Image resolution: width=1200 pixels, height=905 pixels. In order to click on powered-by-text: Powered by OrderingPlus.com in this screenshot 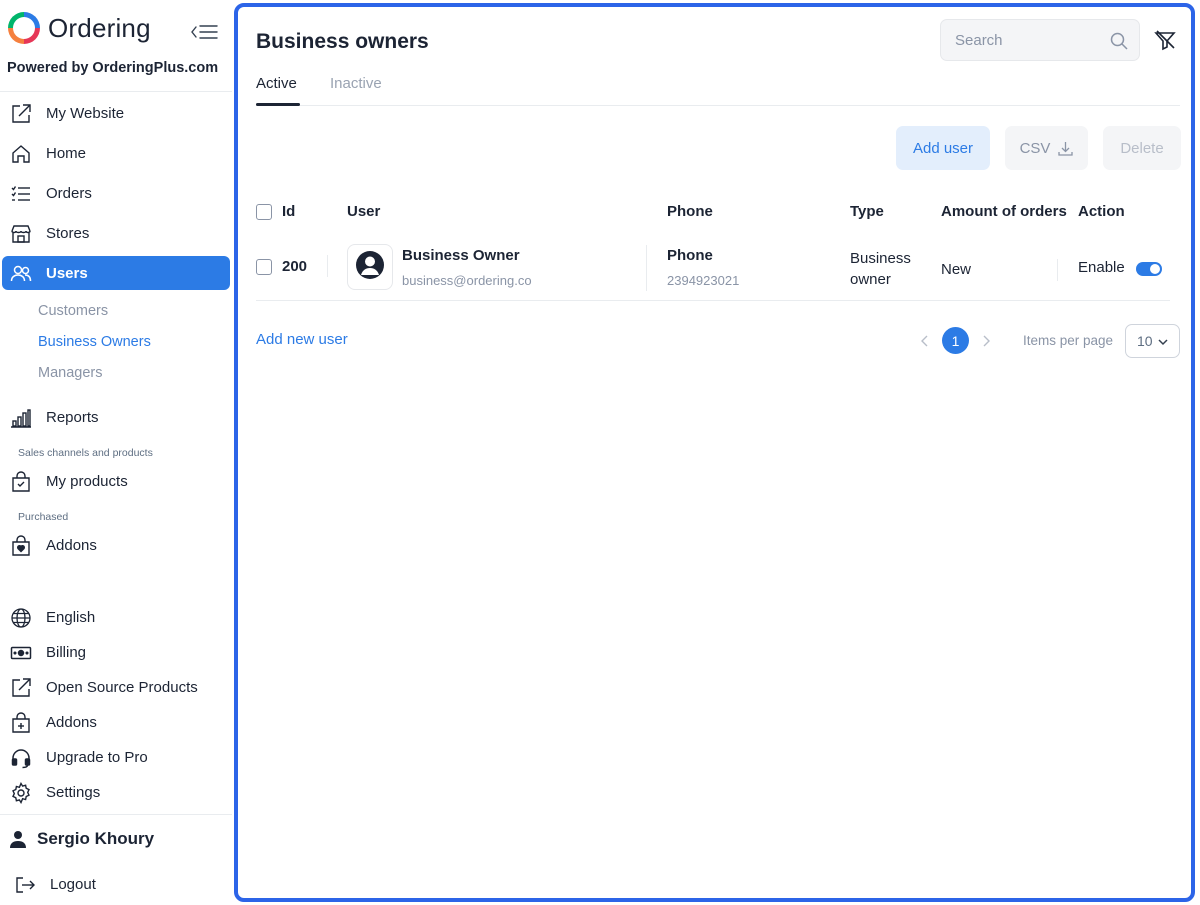, I will do `click(113, 68)`.